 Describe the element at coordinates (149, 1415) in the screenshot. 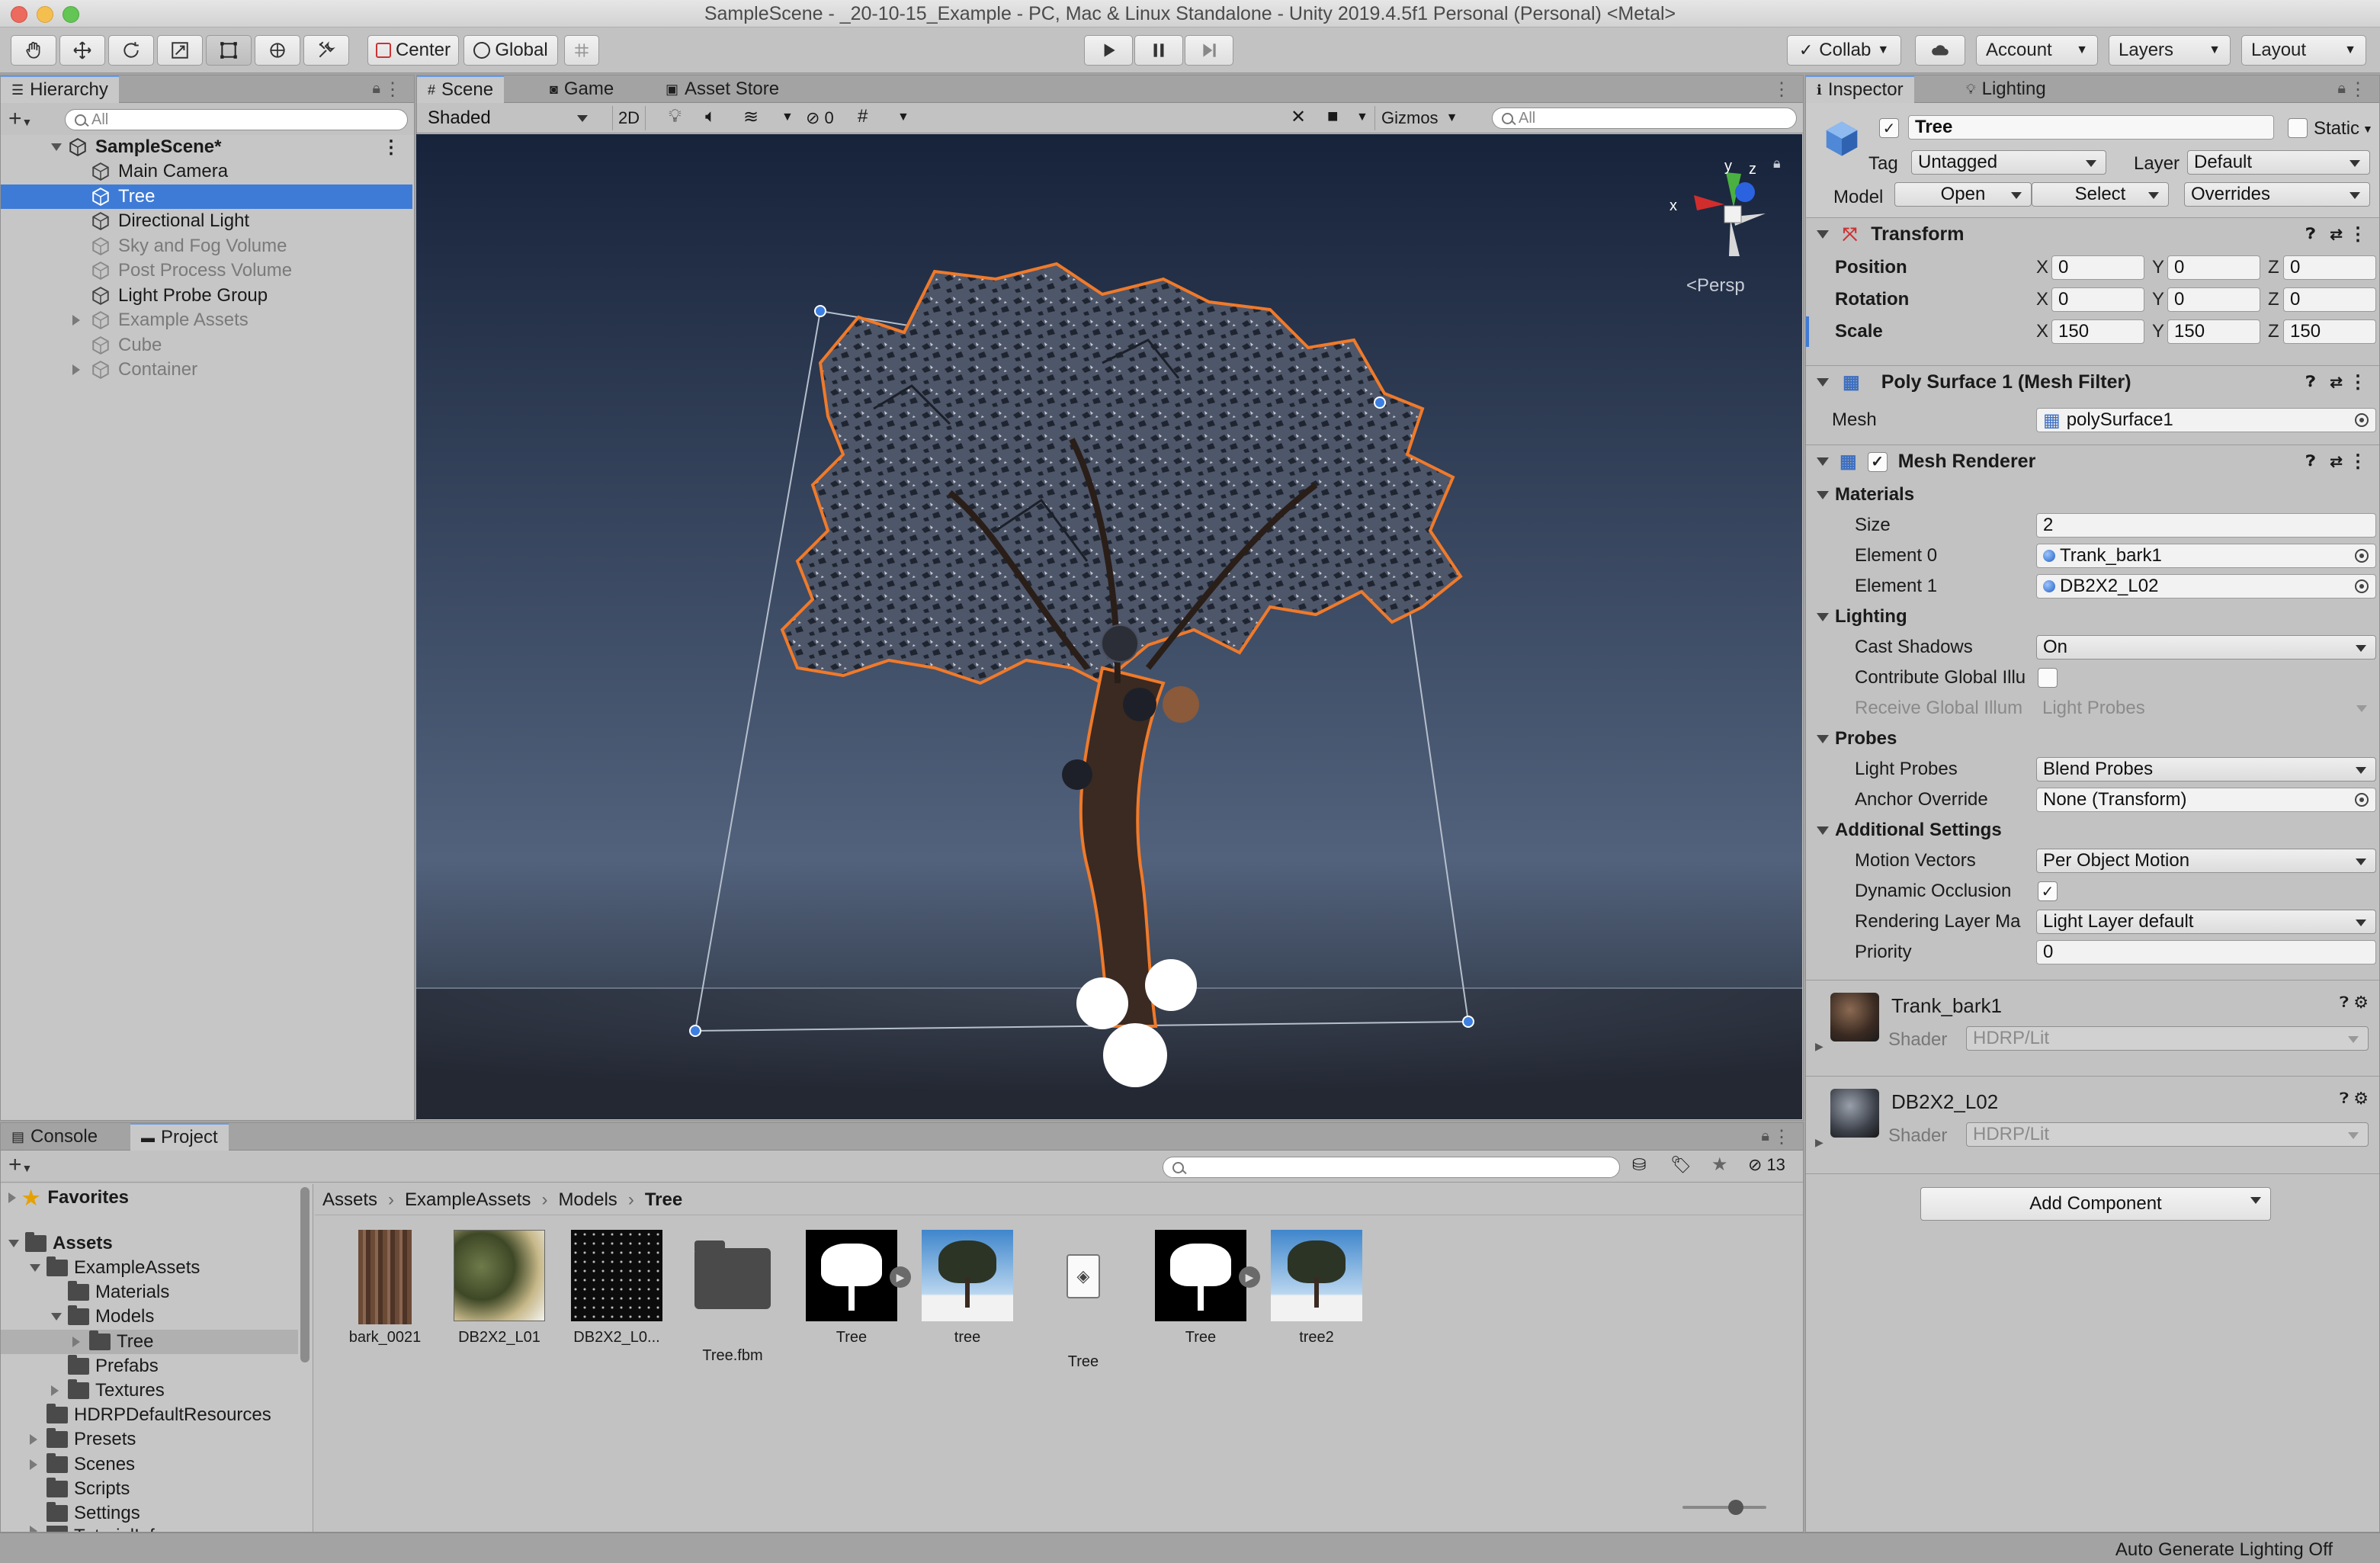

I see `folder-row: HDRPDefaultResources` at that location.